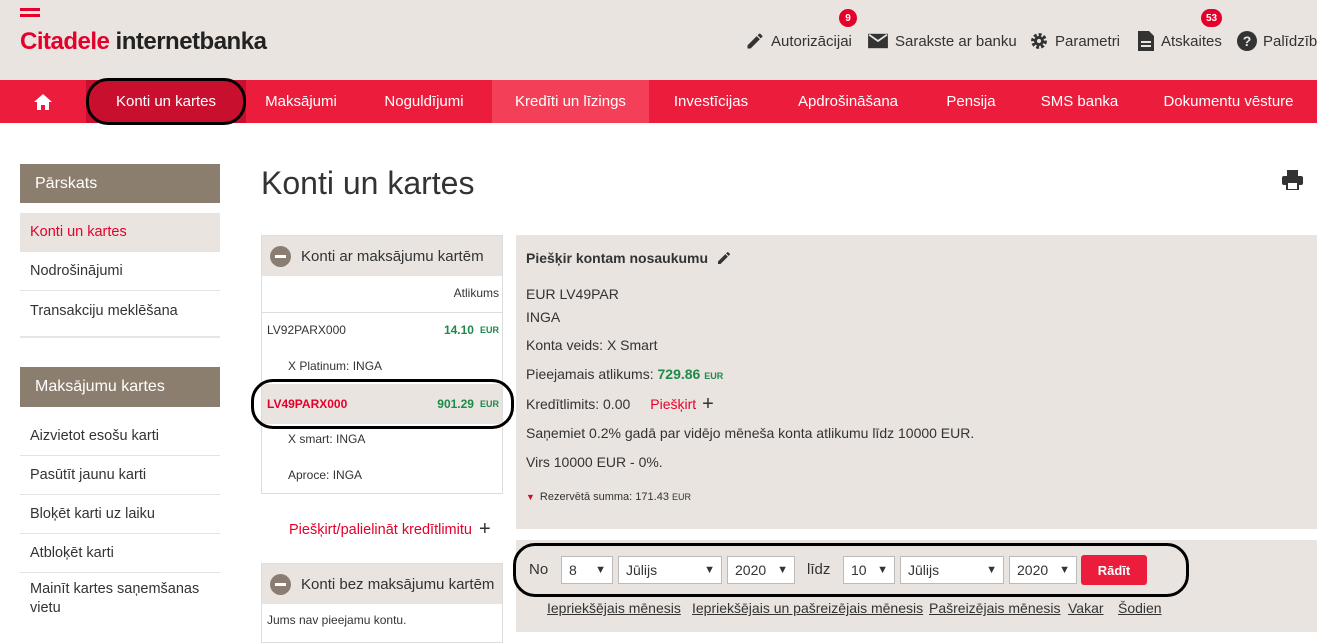 This screenshot has width=1317, height=643. I want to click on available-currency: EUR, so click(714, 376).